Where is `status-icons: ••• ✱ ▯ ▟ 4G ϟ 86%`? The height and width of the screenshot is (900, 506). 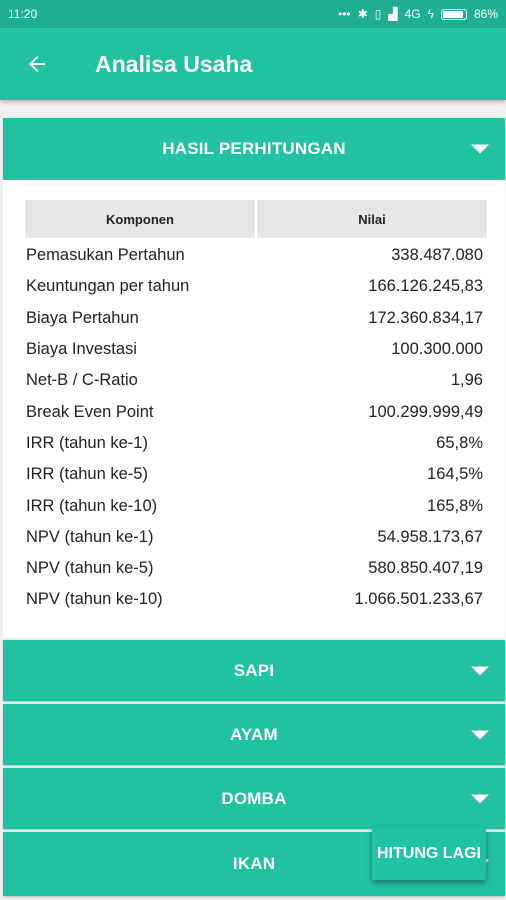 status-icons: ••• ✱ ▯ ▟ 4G ϟ 86% is located at coordinates (418, 14).